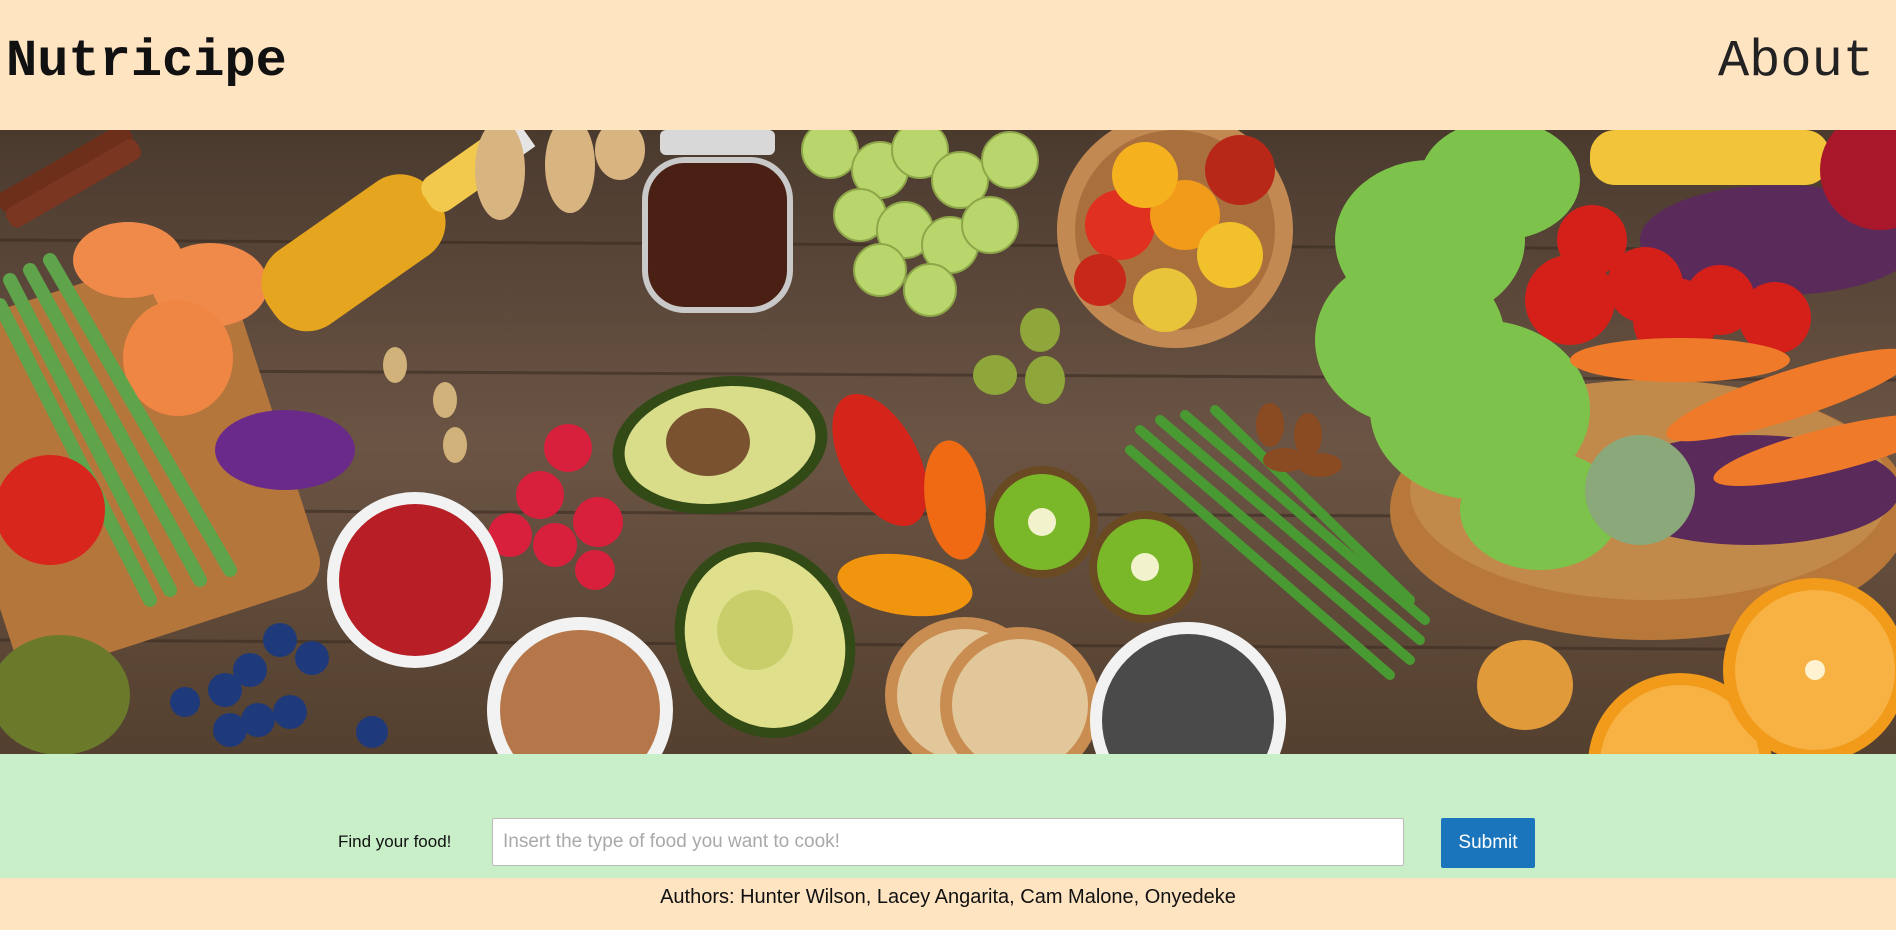 Image resolution: width=1896 pixels, height=930 pixels. Describe the element at coordinates (1796, 62) in the screenshot. I see `about-link: About` at that location.